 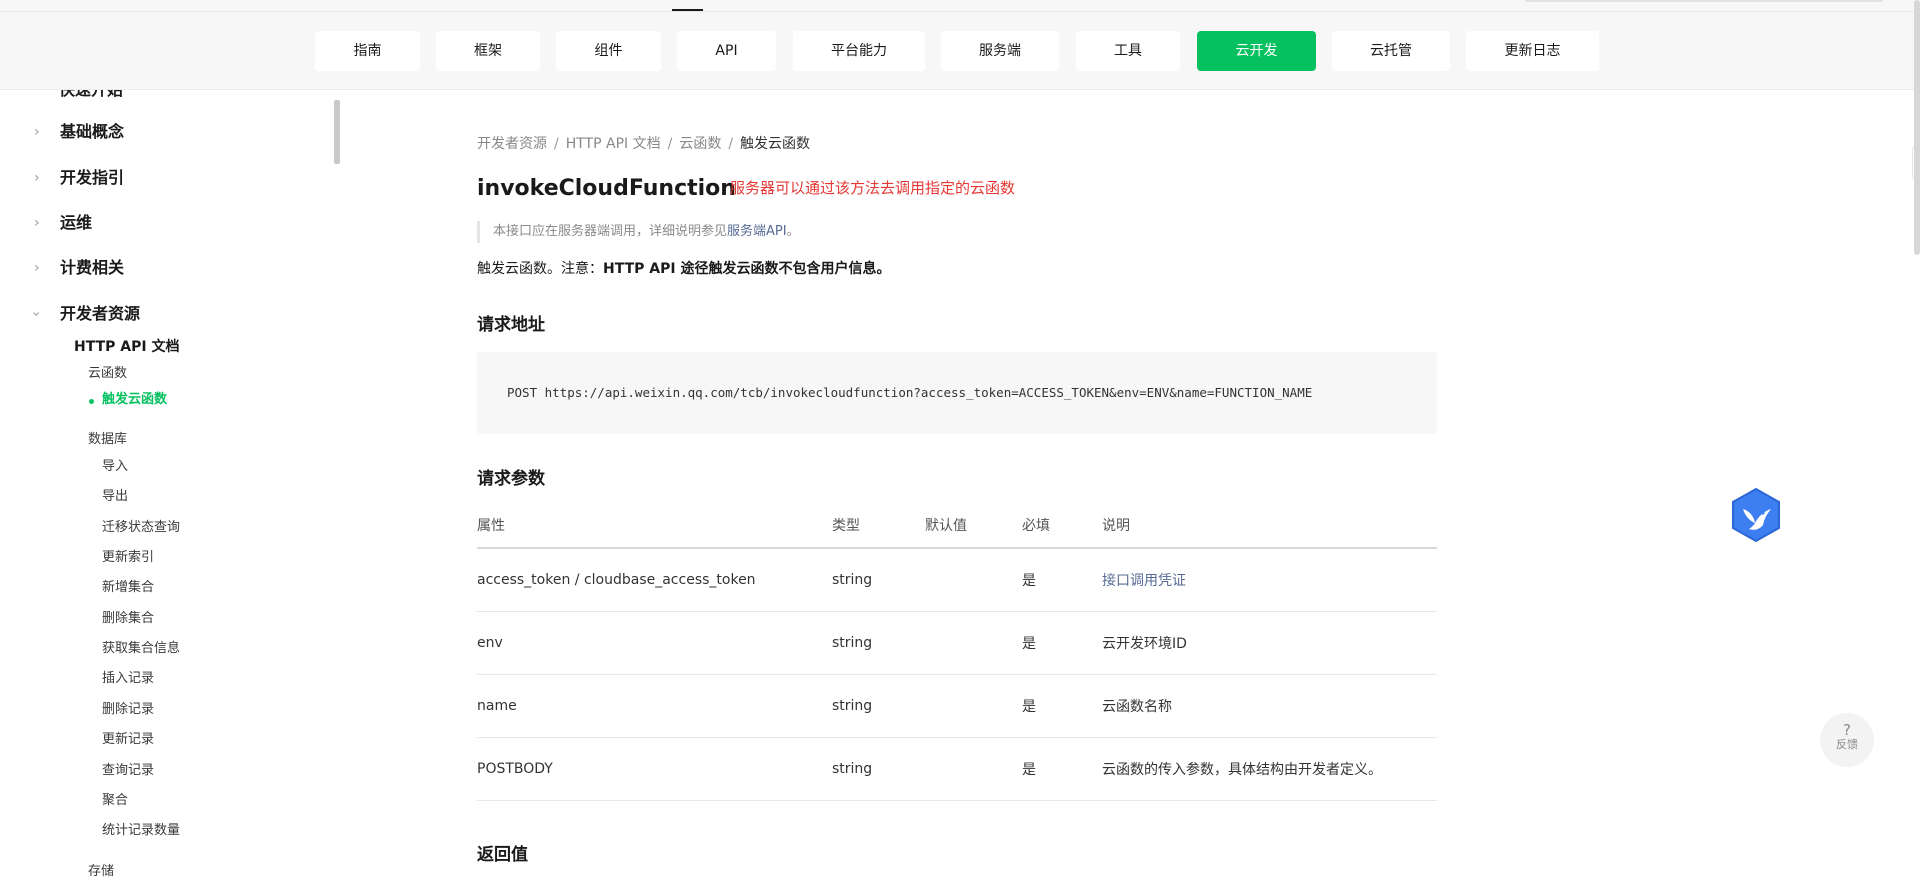 What do you see at coordinates (141, 649) in the screenshot?
I see `sidebar-item-db: 获取集合信息` at bounding box center [141, 649].